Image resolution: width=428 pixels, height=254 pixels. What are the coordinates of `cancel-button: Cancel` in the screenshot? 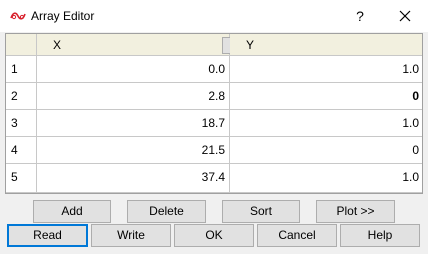 It's located at (297, 235).